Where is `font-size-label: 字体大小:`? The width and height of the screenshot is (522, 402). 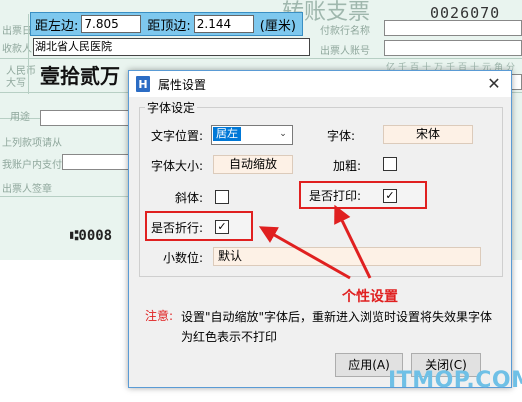
font-size-label: 字体大小: is located at coordinates (177, 166).